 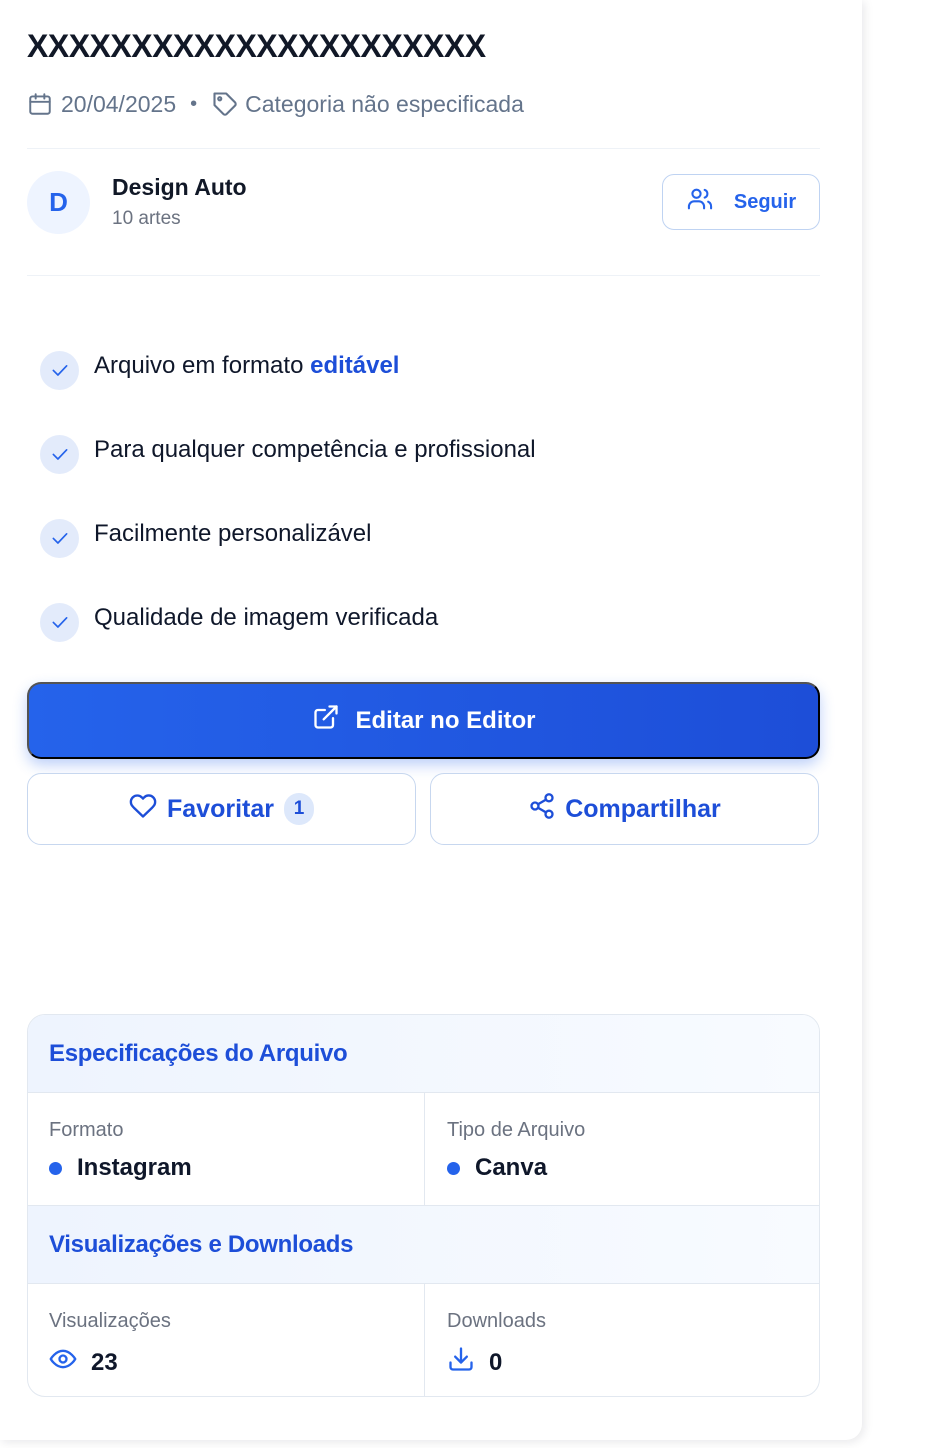 I want to click on follow-button: Seguir, so click(x=741, y=202).